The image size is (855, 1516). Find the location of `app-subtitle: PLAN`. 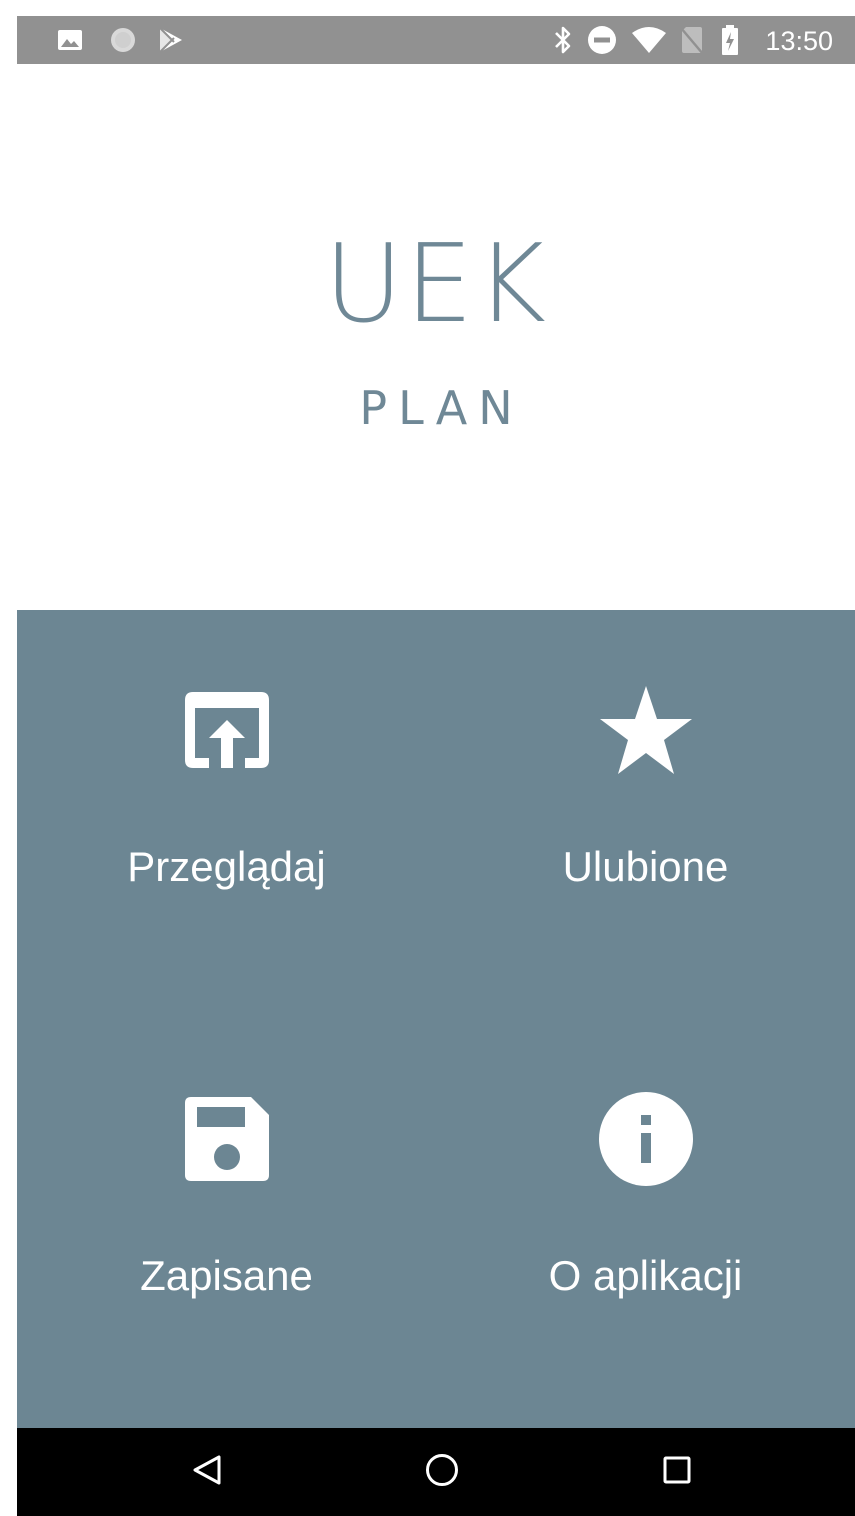

app-subtitle: PLAN is located at coordinates (441, 408).